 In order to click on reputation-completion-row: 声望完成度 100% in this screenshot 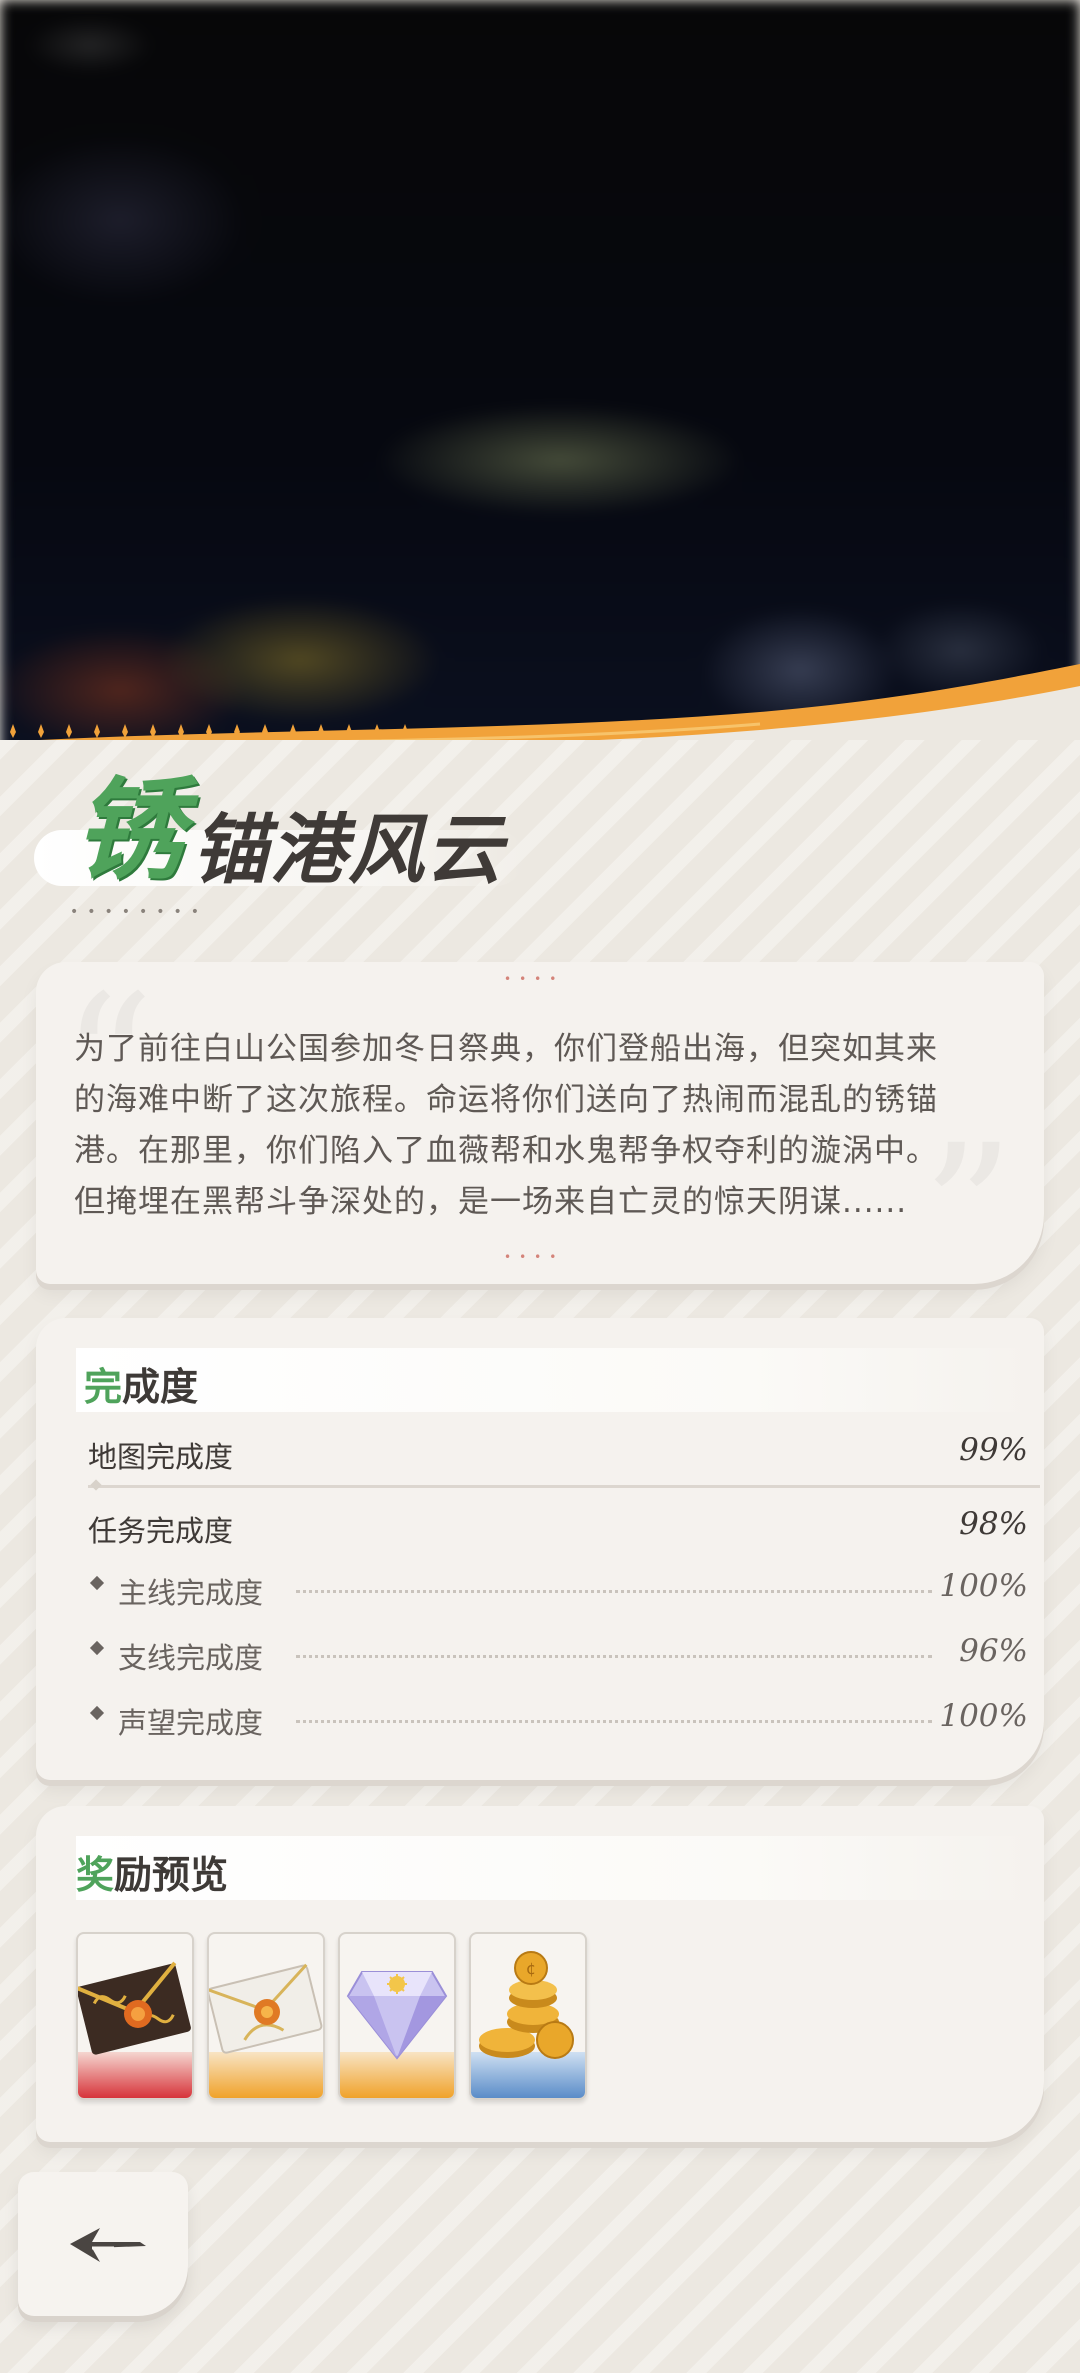, I will do `click(558, 1719)`.